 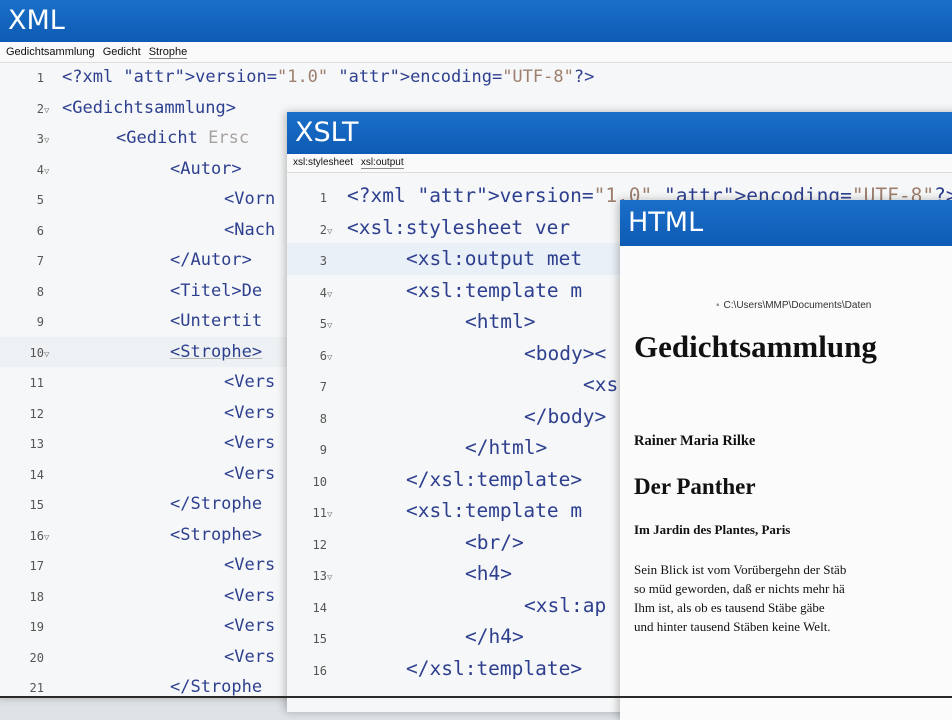 What do you see at coordinates (494, 542) in the screenshot?
I see `code-text: <br/>` at bounding box center [494, 542].